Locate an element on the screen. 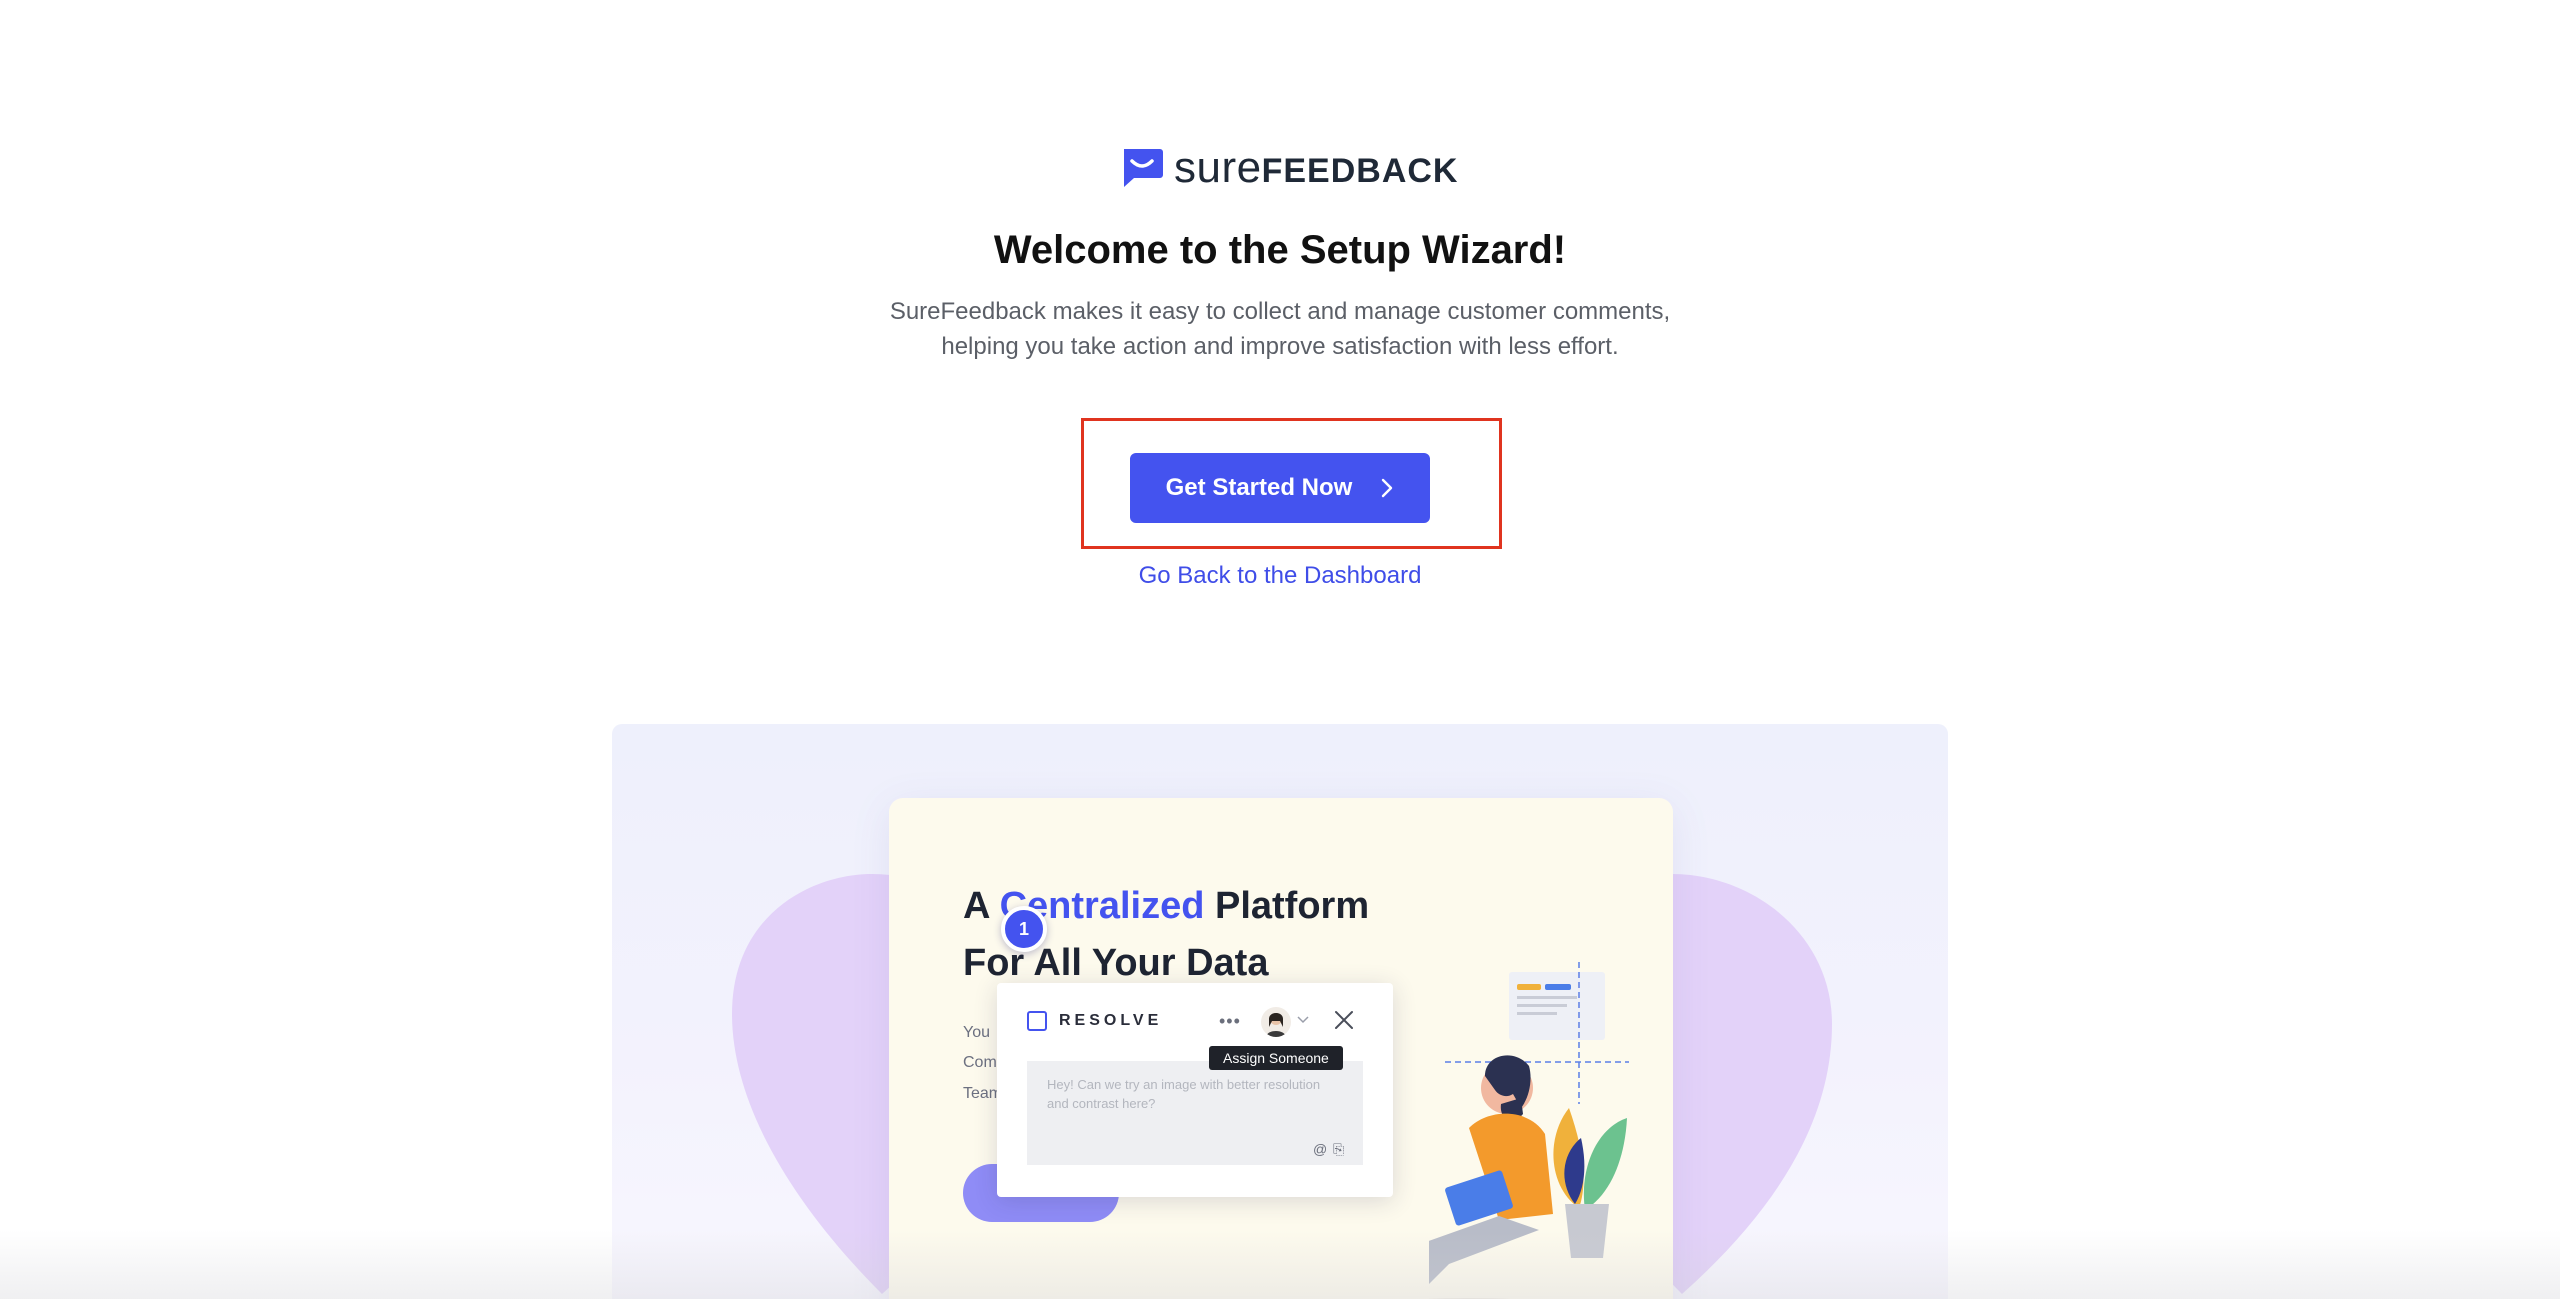  hero-heading-line2: For All Your Data is located at coordinates (1116, 963).